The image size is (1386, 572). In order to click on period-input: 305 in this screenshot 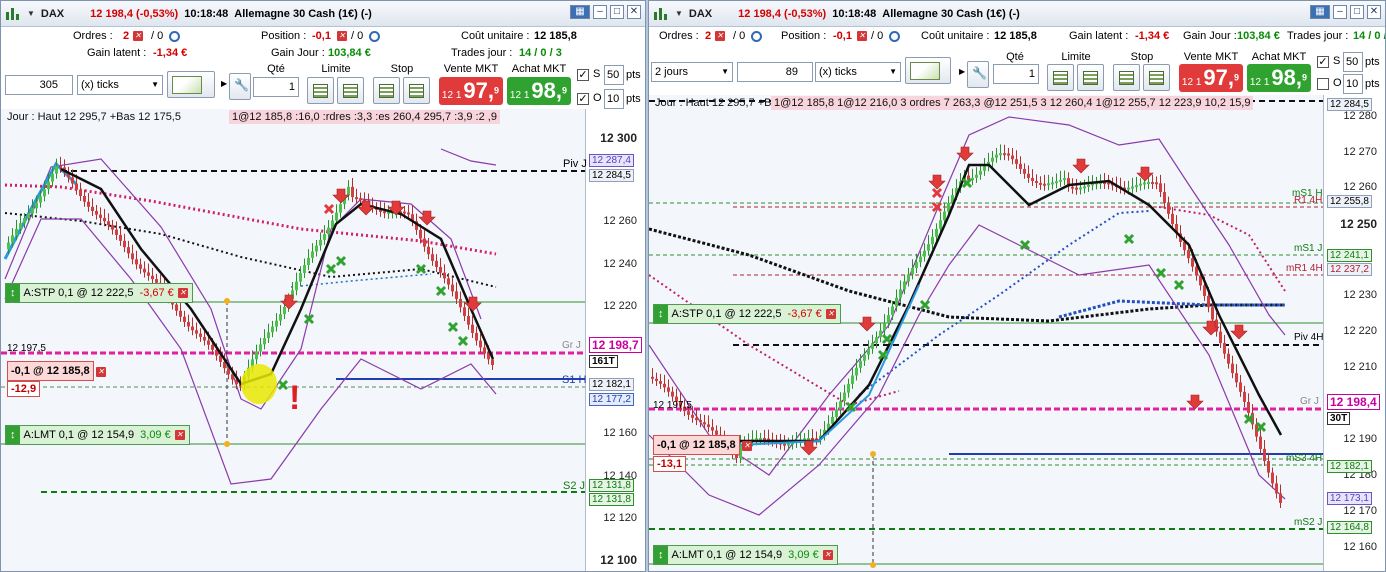, I will do `click(39, 85)`.